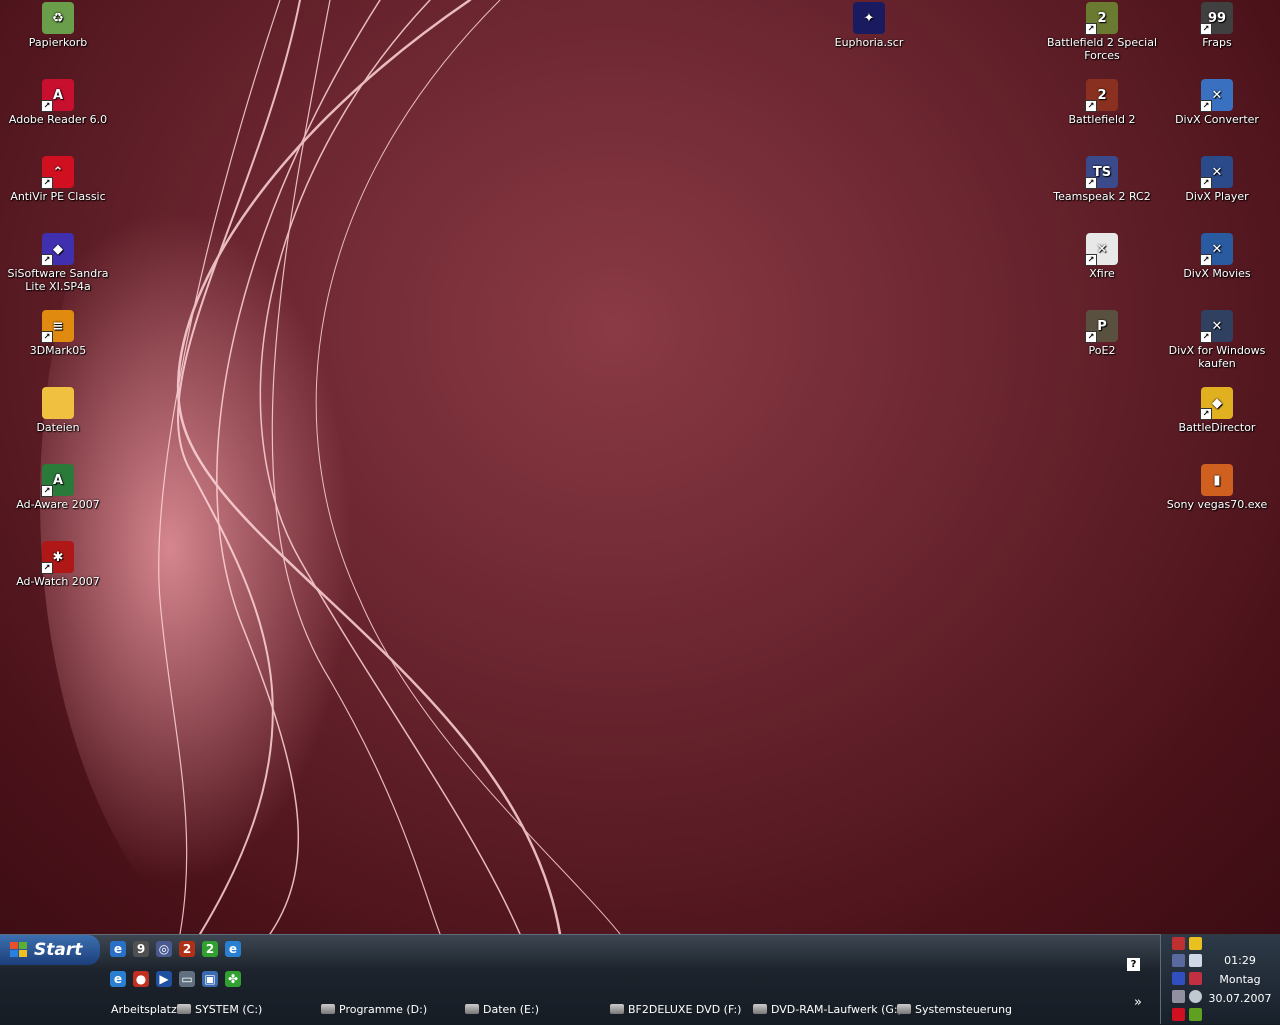 This screenshot has width=1280, height=1025. Describe the element at coordinates (1195, 943) in the screenshot. I see `shield-tray-icon` at that location.